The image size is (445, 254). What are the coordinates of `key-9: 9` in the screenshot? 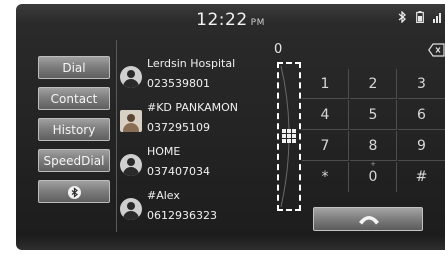 It's located at (421, 146).